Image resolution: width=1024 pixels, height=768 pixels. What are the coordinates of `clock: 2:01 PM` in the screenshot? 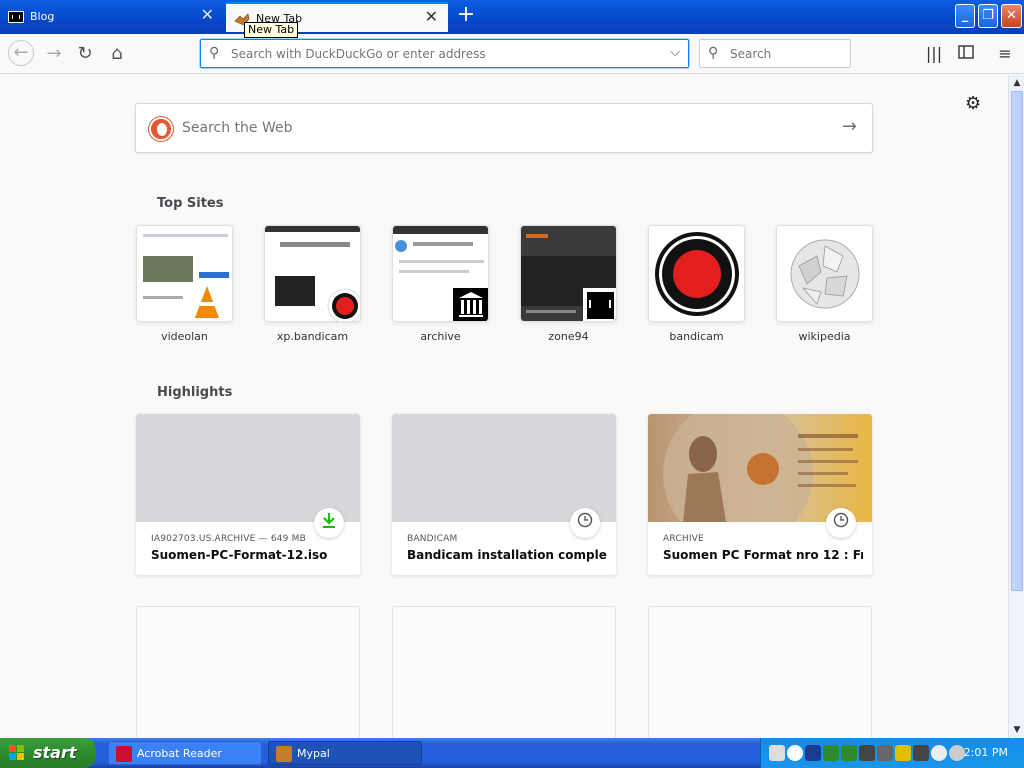 It's located at (985, 752).